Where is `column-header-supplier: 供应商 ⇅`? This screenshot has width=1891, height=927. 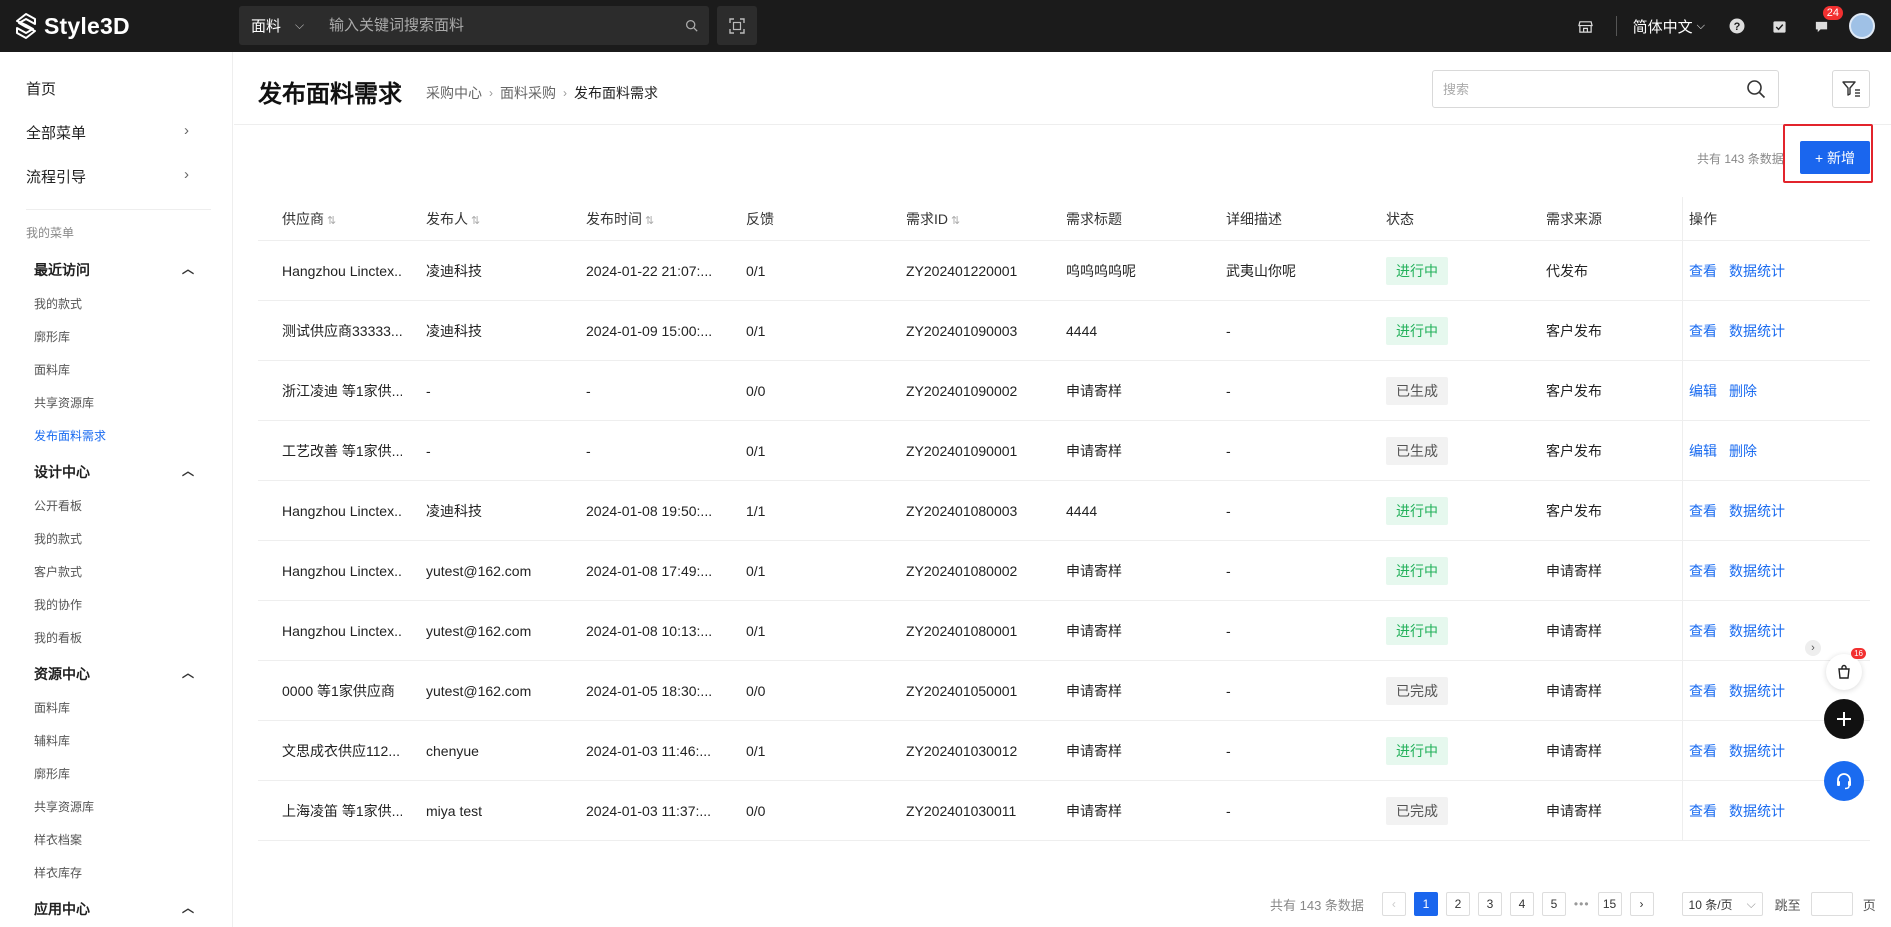
column-header-supplier: 供应商 ⇅ is located at coordinates (330, 219).